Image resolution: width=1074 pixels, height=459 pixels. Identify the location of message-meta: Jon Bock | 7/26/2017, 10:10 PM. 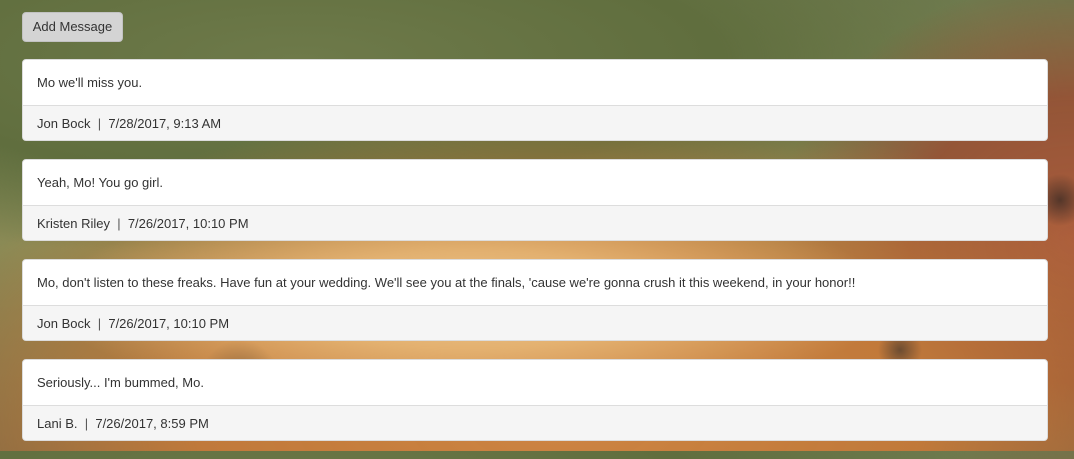
(535, 322).